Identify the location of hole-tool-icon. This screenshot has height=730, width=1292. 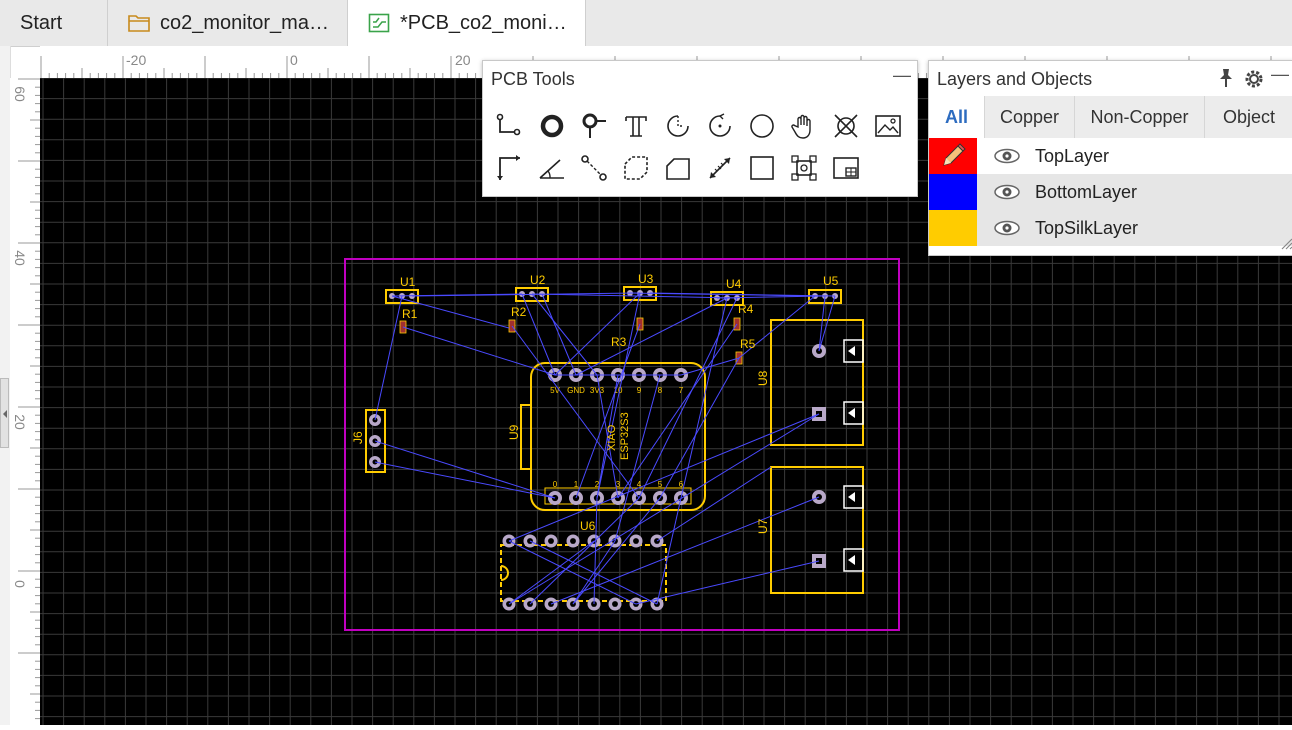
(804, 168).